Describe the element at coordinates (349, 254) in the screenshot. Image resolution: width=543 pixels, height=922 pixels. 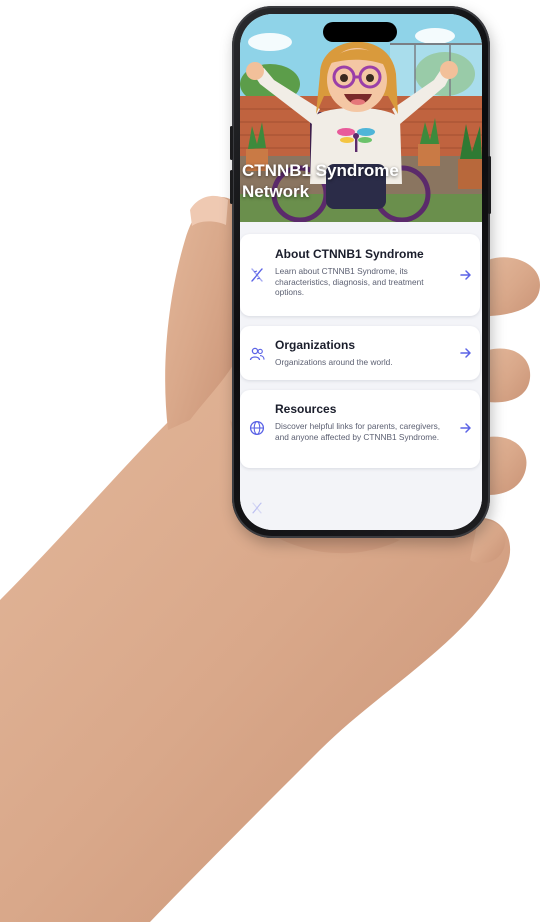
I see `menu-card-title: About CTNNB1 Syndrome` at that location.